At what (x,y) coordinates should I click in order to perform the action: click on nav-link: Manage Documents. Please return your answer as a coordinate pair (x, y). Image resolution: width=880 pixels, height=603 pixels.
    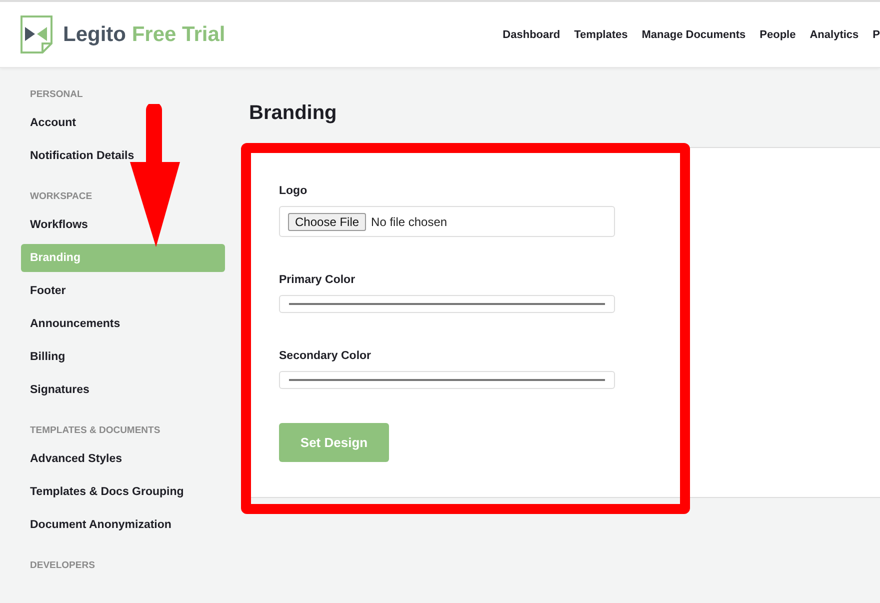
    Looking at the image, I should click on (694, 34).